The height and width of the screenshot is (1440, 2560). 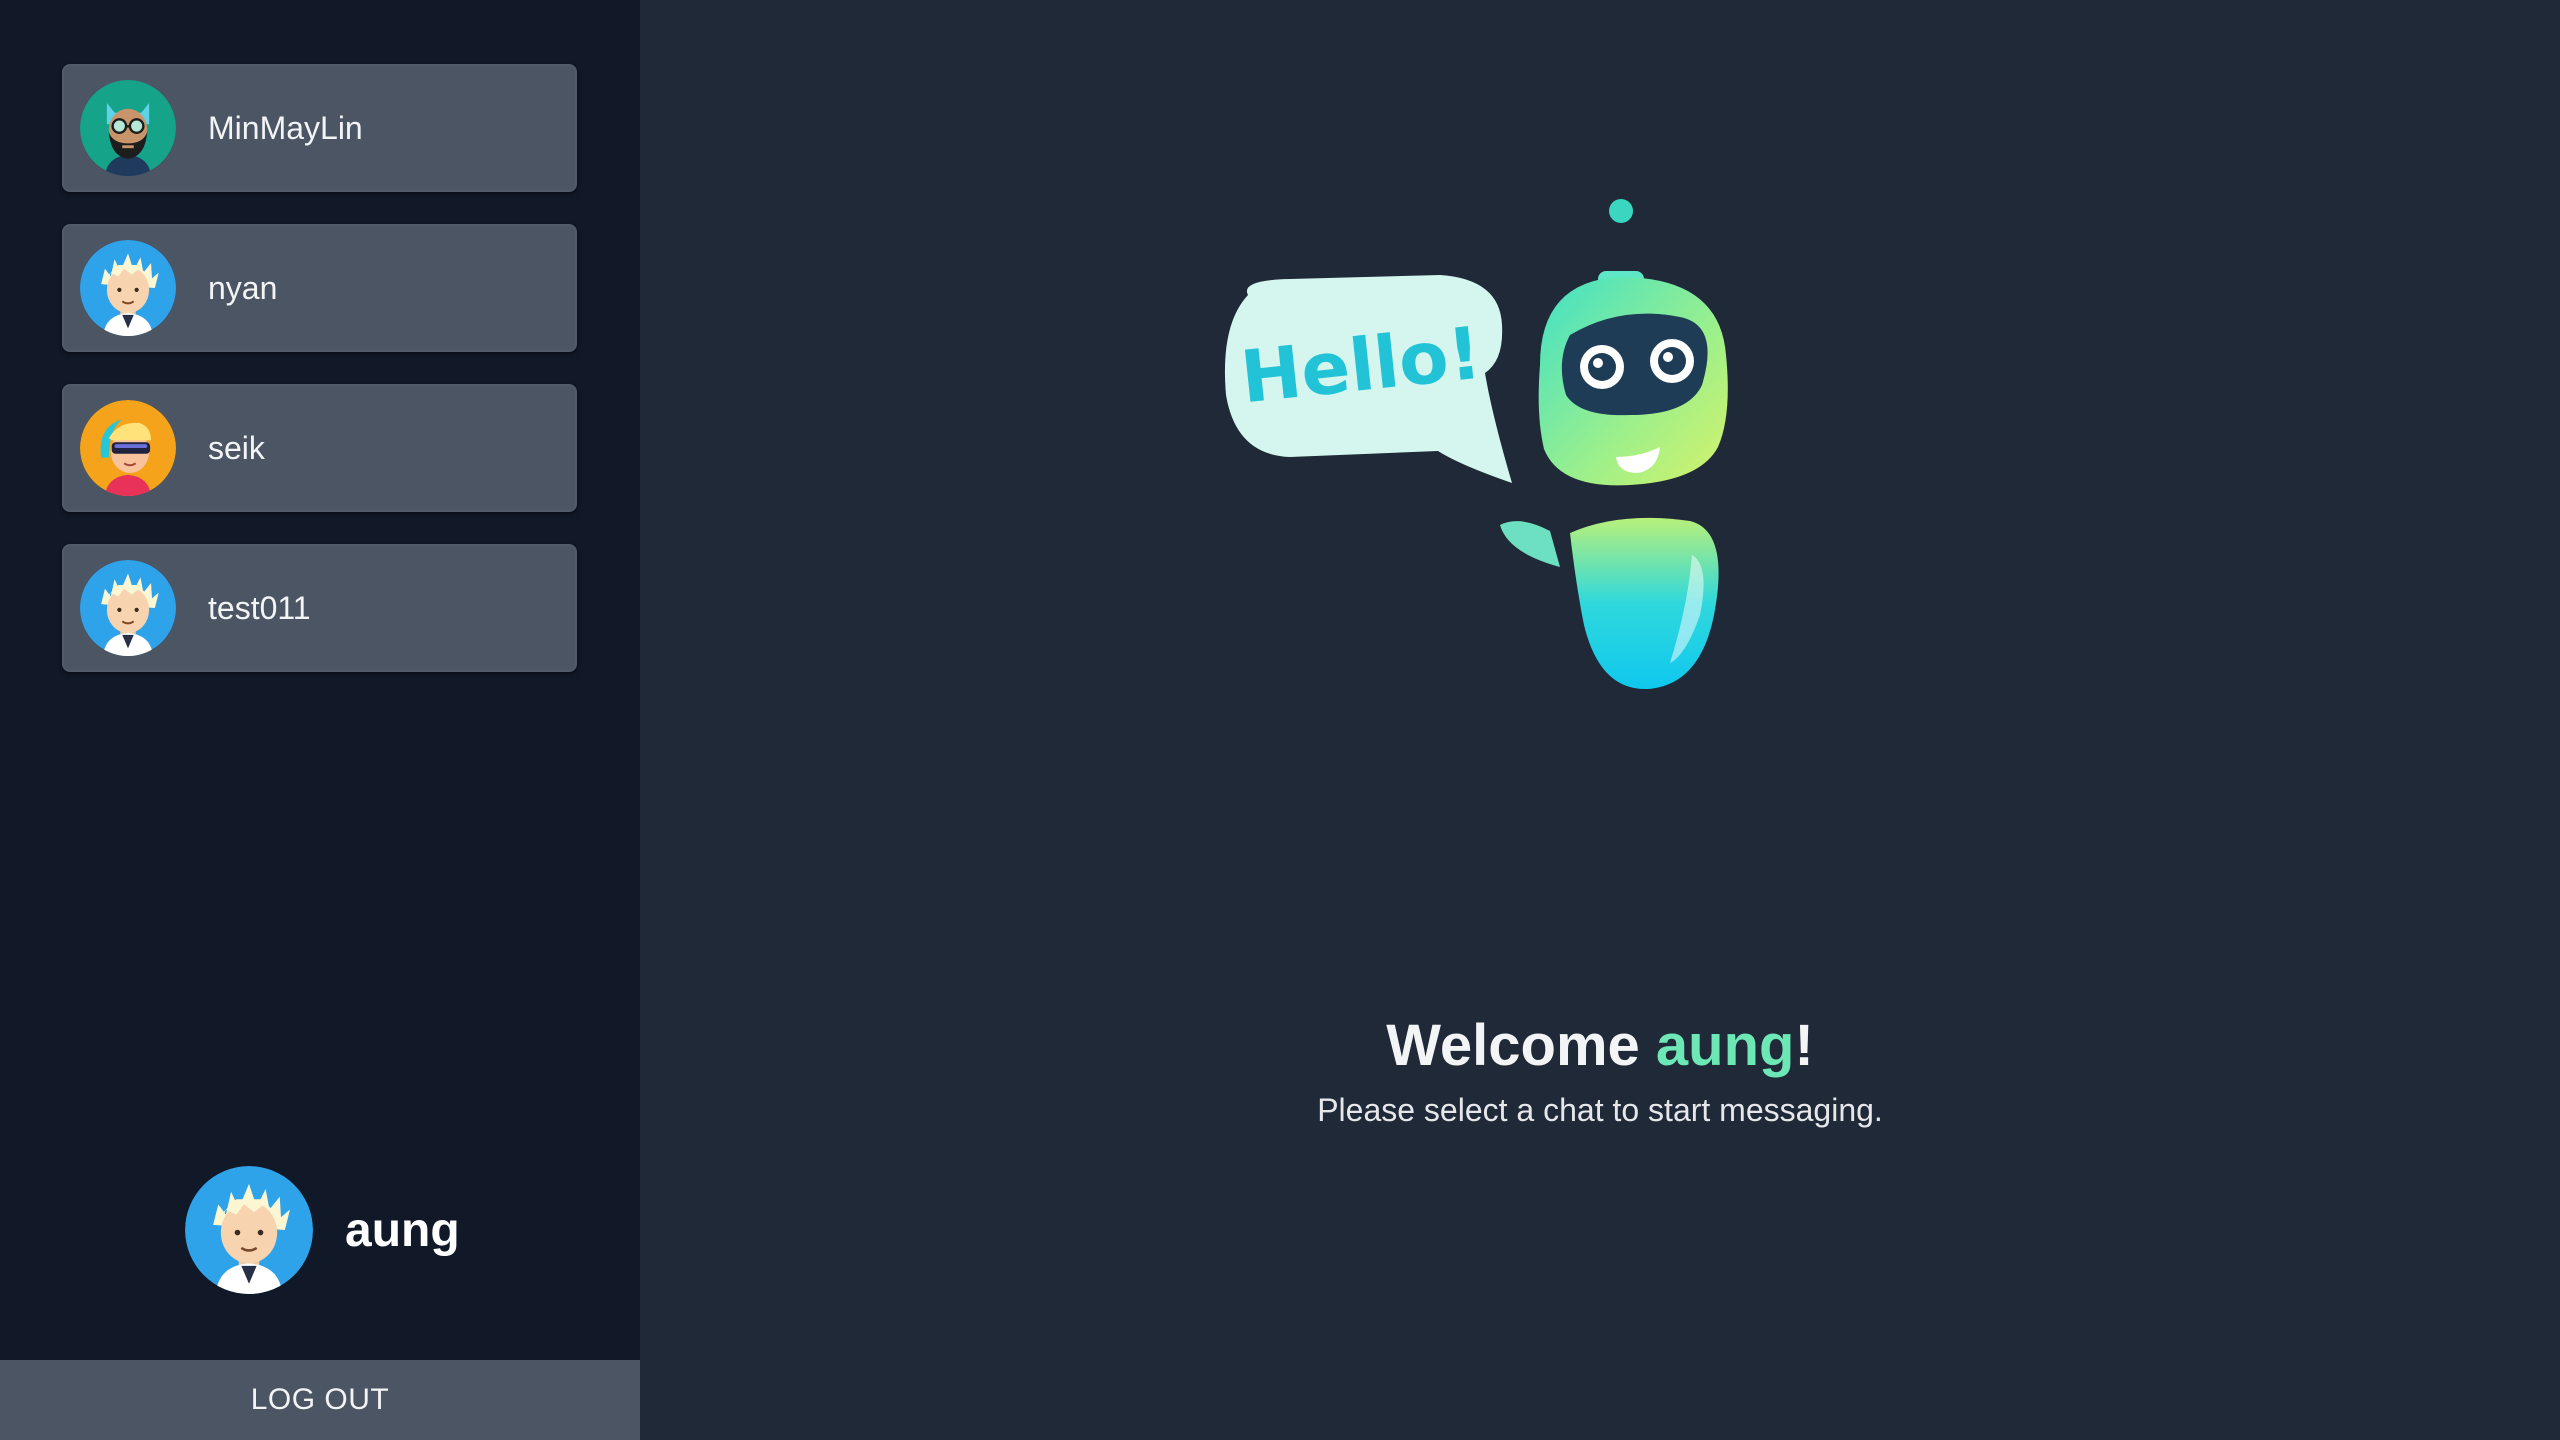 What do you see at coordinates (128, 448) in the screenshot?
I see `sunglasses-girl-avatar` at bounding box center [128, 448].